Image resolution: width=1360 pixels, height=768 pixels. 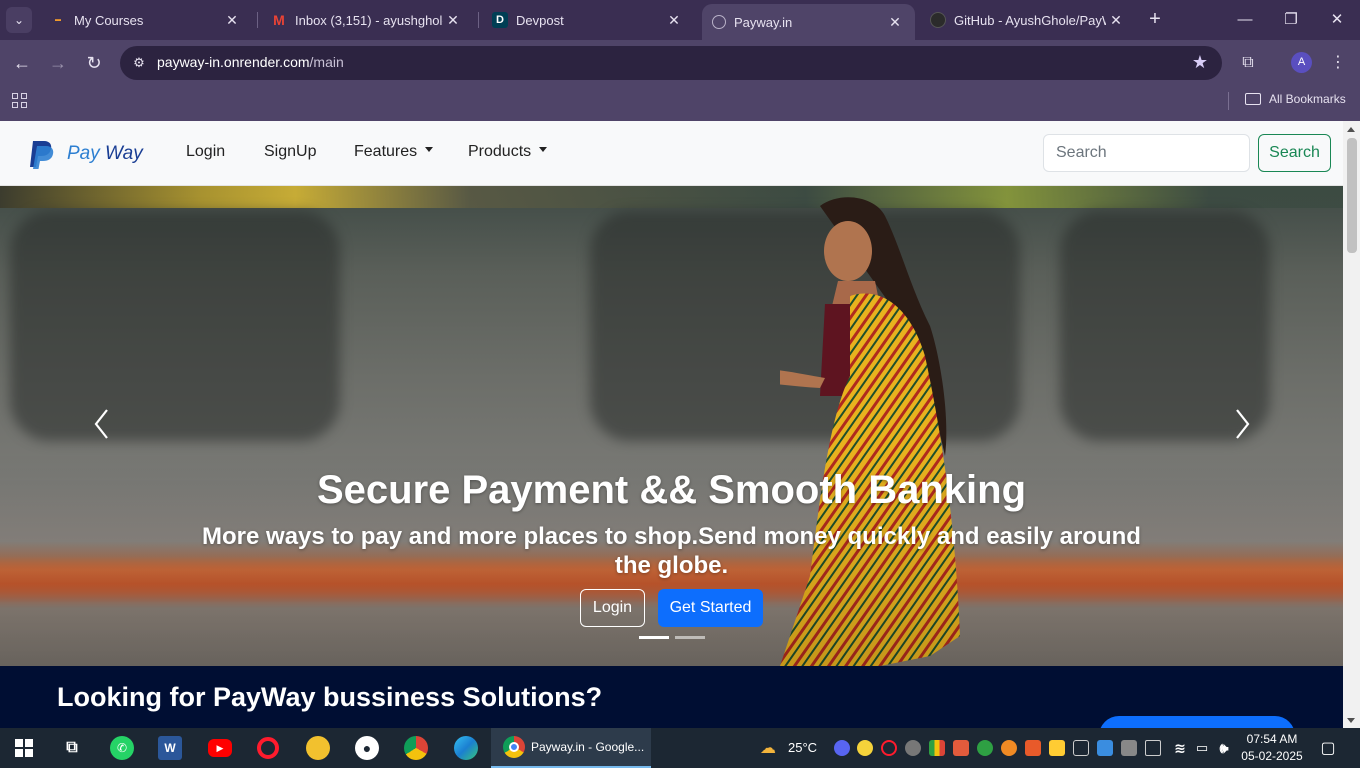 What do you see at coordinates (913, 748) in the screenshot?
I see `steam-icon` at bounding box center [913, 748].